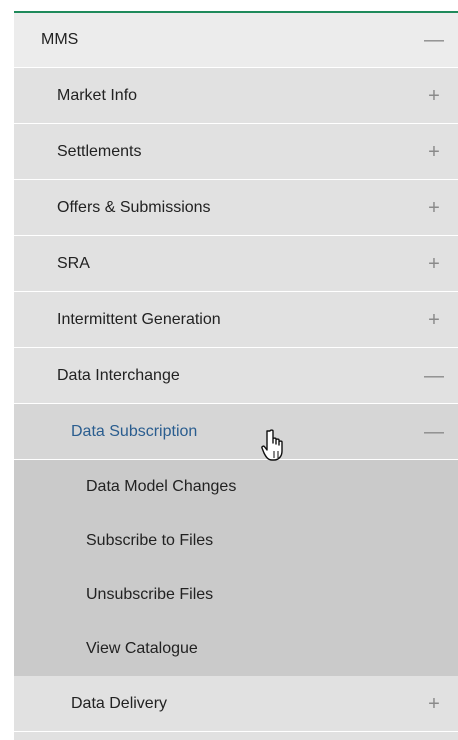  Describe the element at coordinates (73, 263) in the screenshot. I see `menu-item-label: SRA` at that location.